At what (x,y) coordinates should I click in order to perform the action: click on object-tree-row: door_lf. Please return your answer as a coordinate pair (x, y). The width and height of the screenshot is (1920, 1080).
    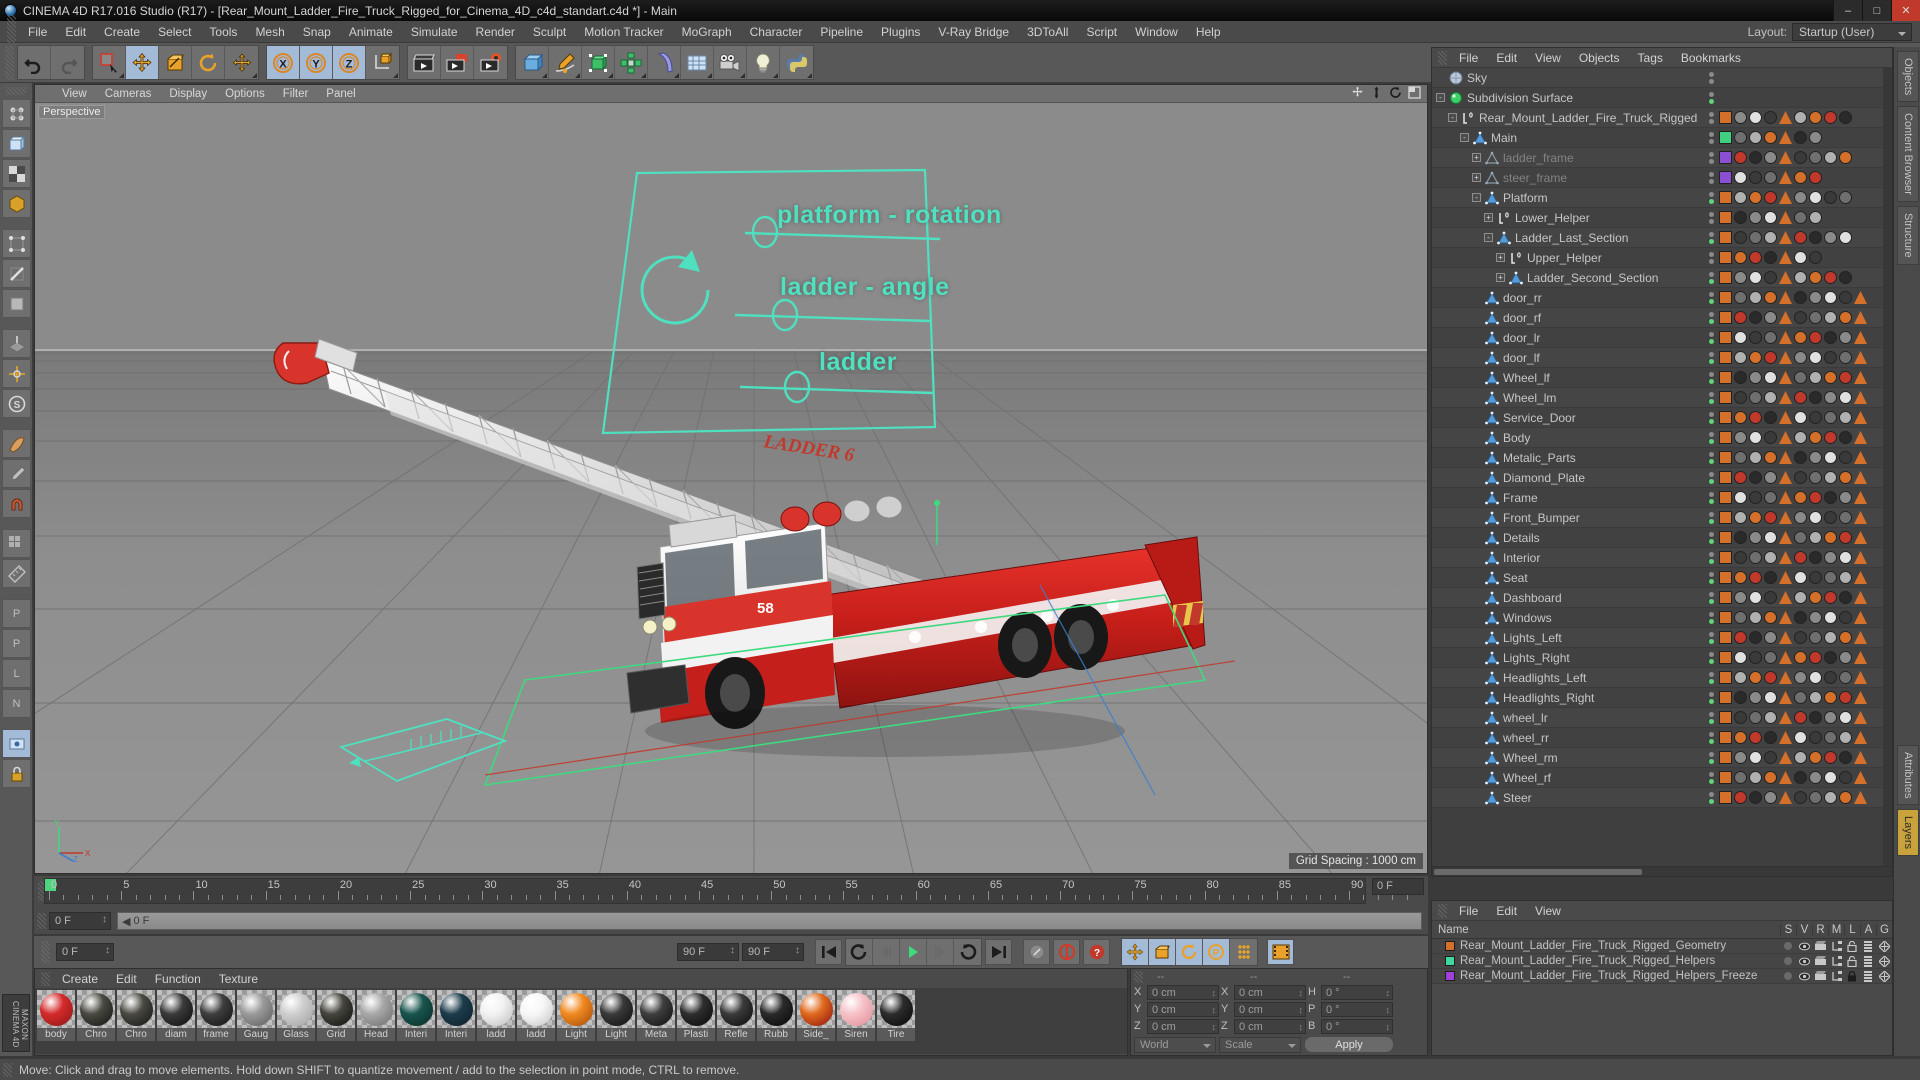
    Looking at the image, I should click on (1662, 358).